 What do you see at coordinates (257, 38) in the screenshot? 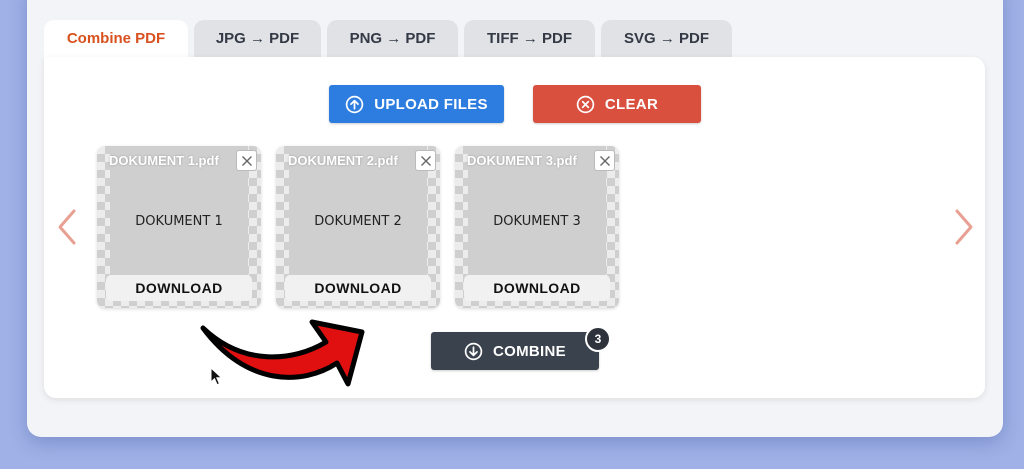
I see `tab-jpg-to-pdf: JPG → PDF` at bounding box center [257, 38].